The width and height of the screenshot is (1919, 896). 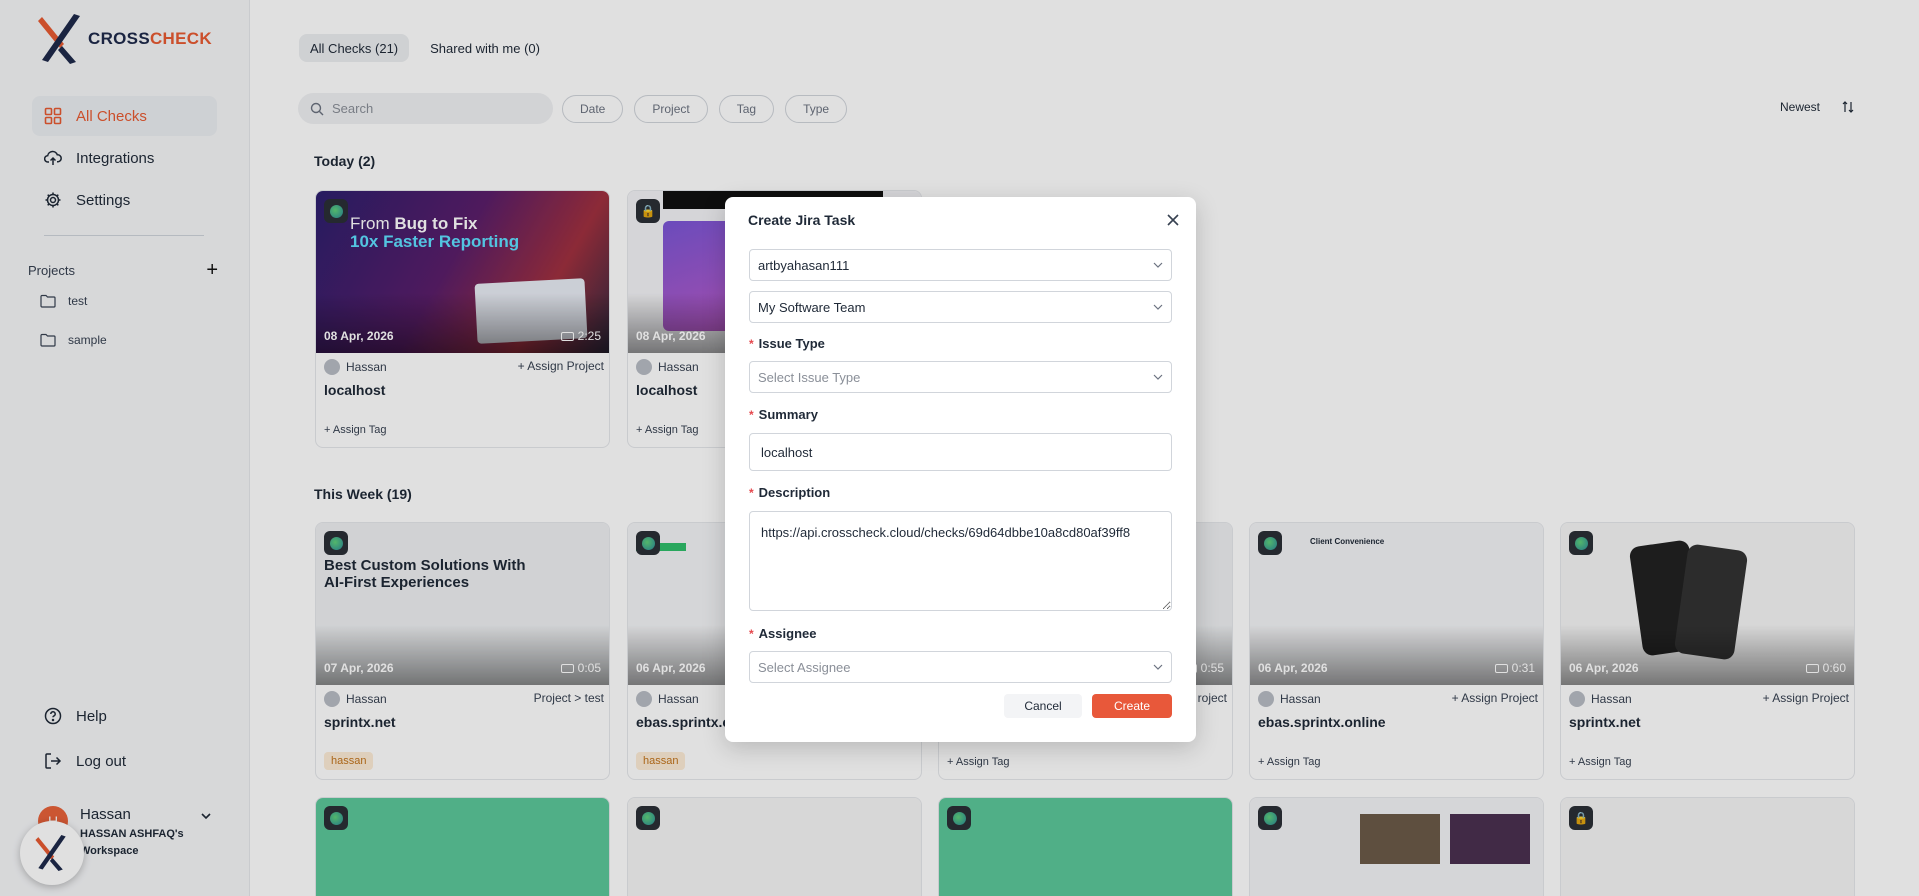 What do you see at coordinates (1132, 706) in the screenshot?
I see `create-button: Create` at bounding box center [1132, 706].